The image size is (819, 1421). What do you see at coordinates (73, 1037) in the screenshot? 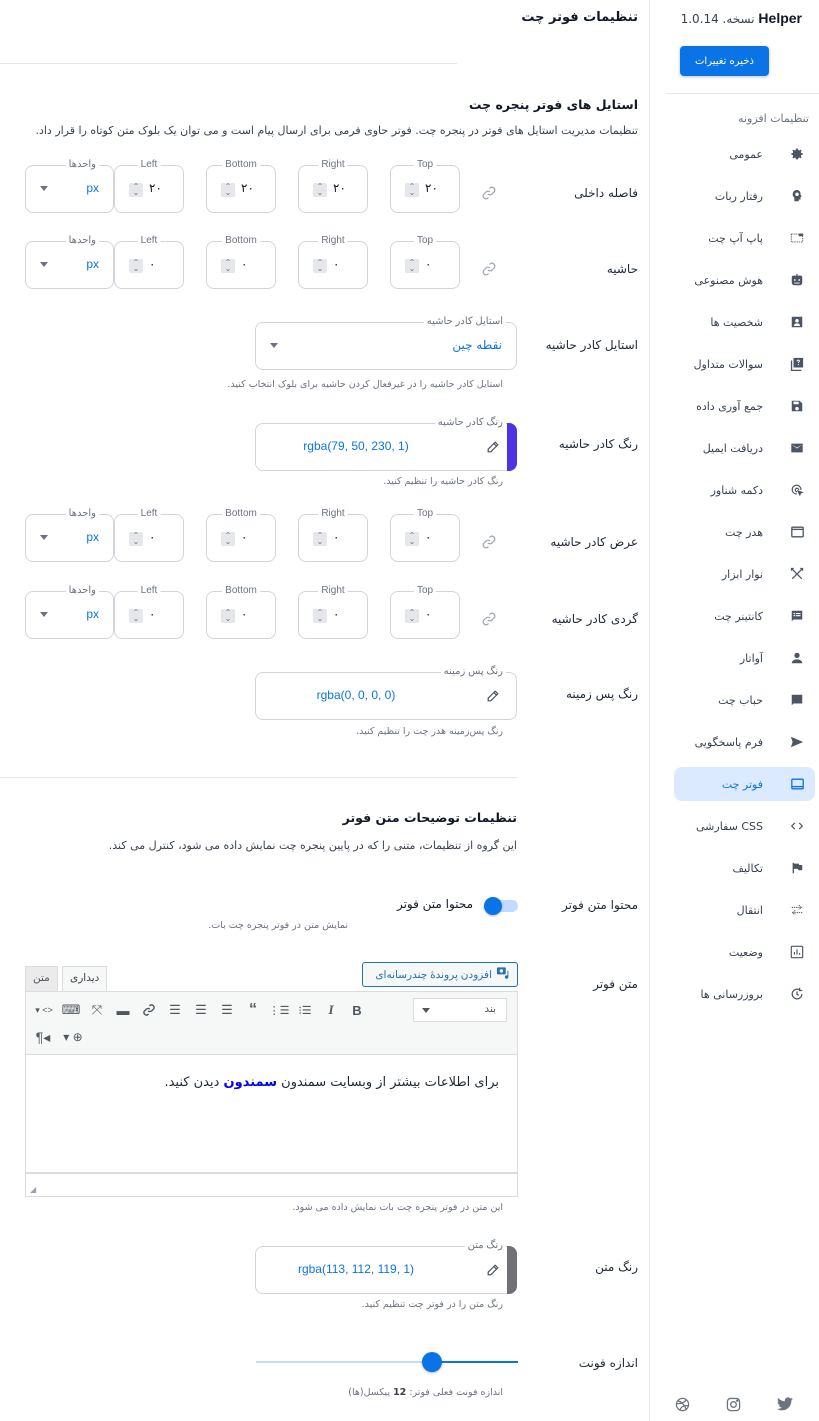
I see `insert-plus-icon: ▾ ⊕` at bounding box center [73, 1037].